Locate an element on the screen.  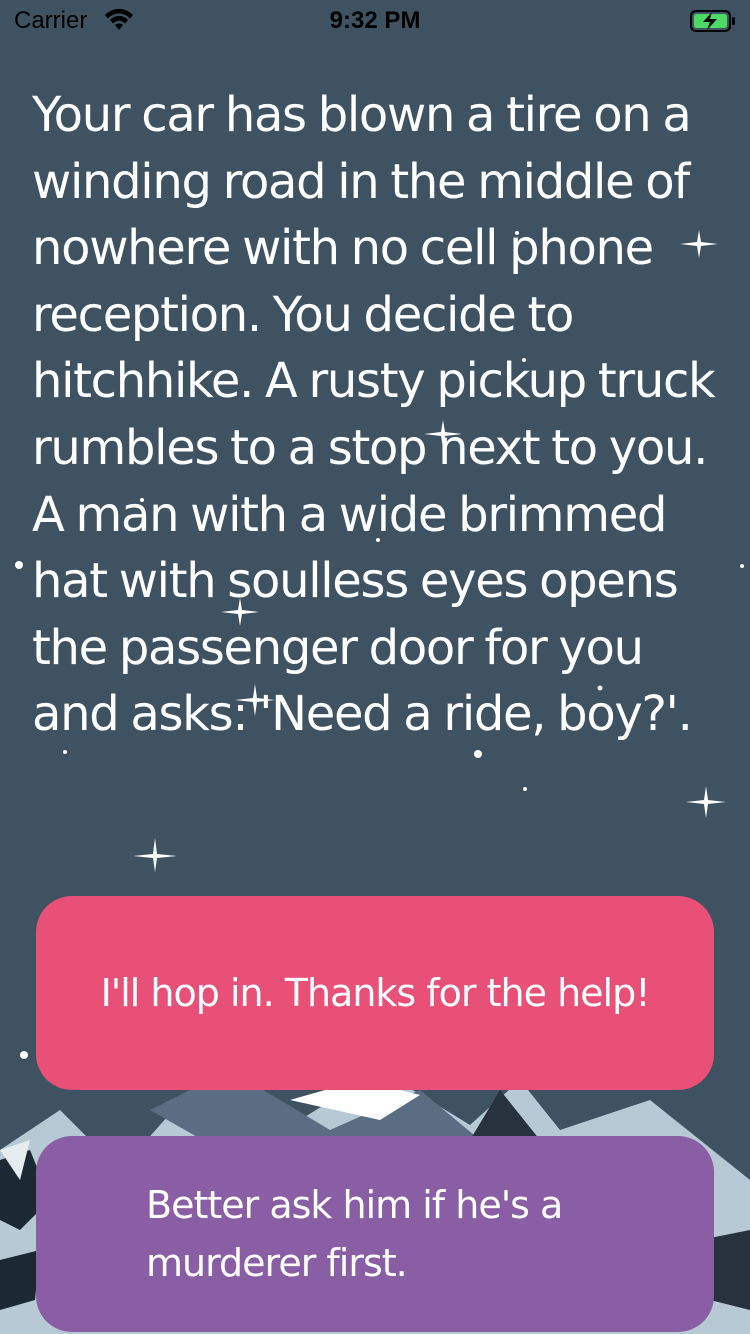
choice-ask-murderer-button: Better ask him if he's a murderer first. is located at coordinates (375, 1234).